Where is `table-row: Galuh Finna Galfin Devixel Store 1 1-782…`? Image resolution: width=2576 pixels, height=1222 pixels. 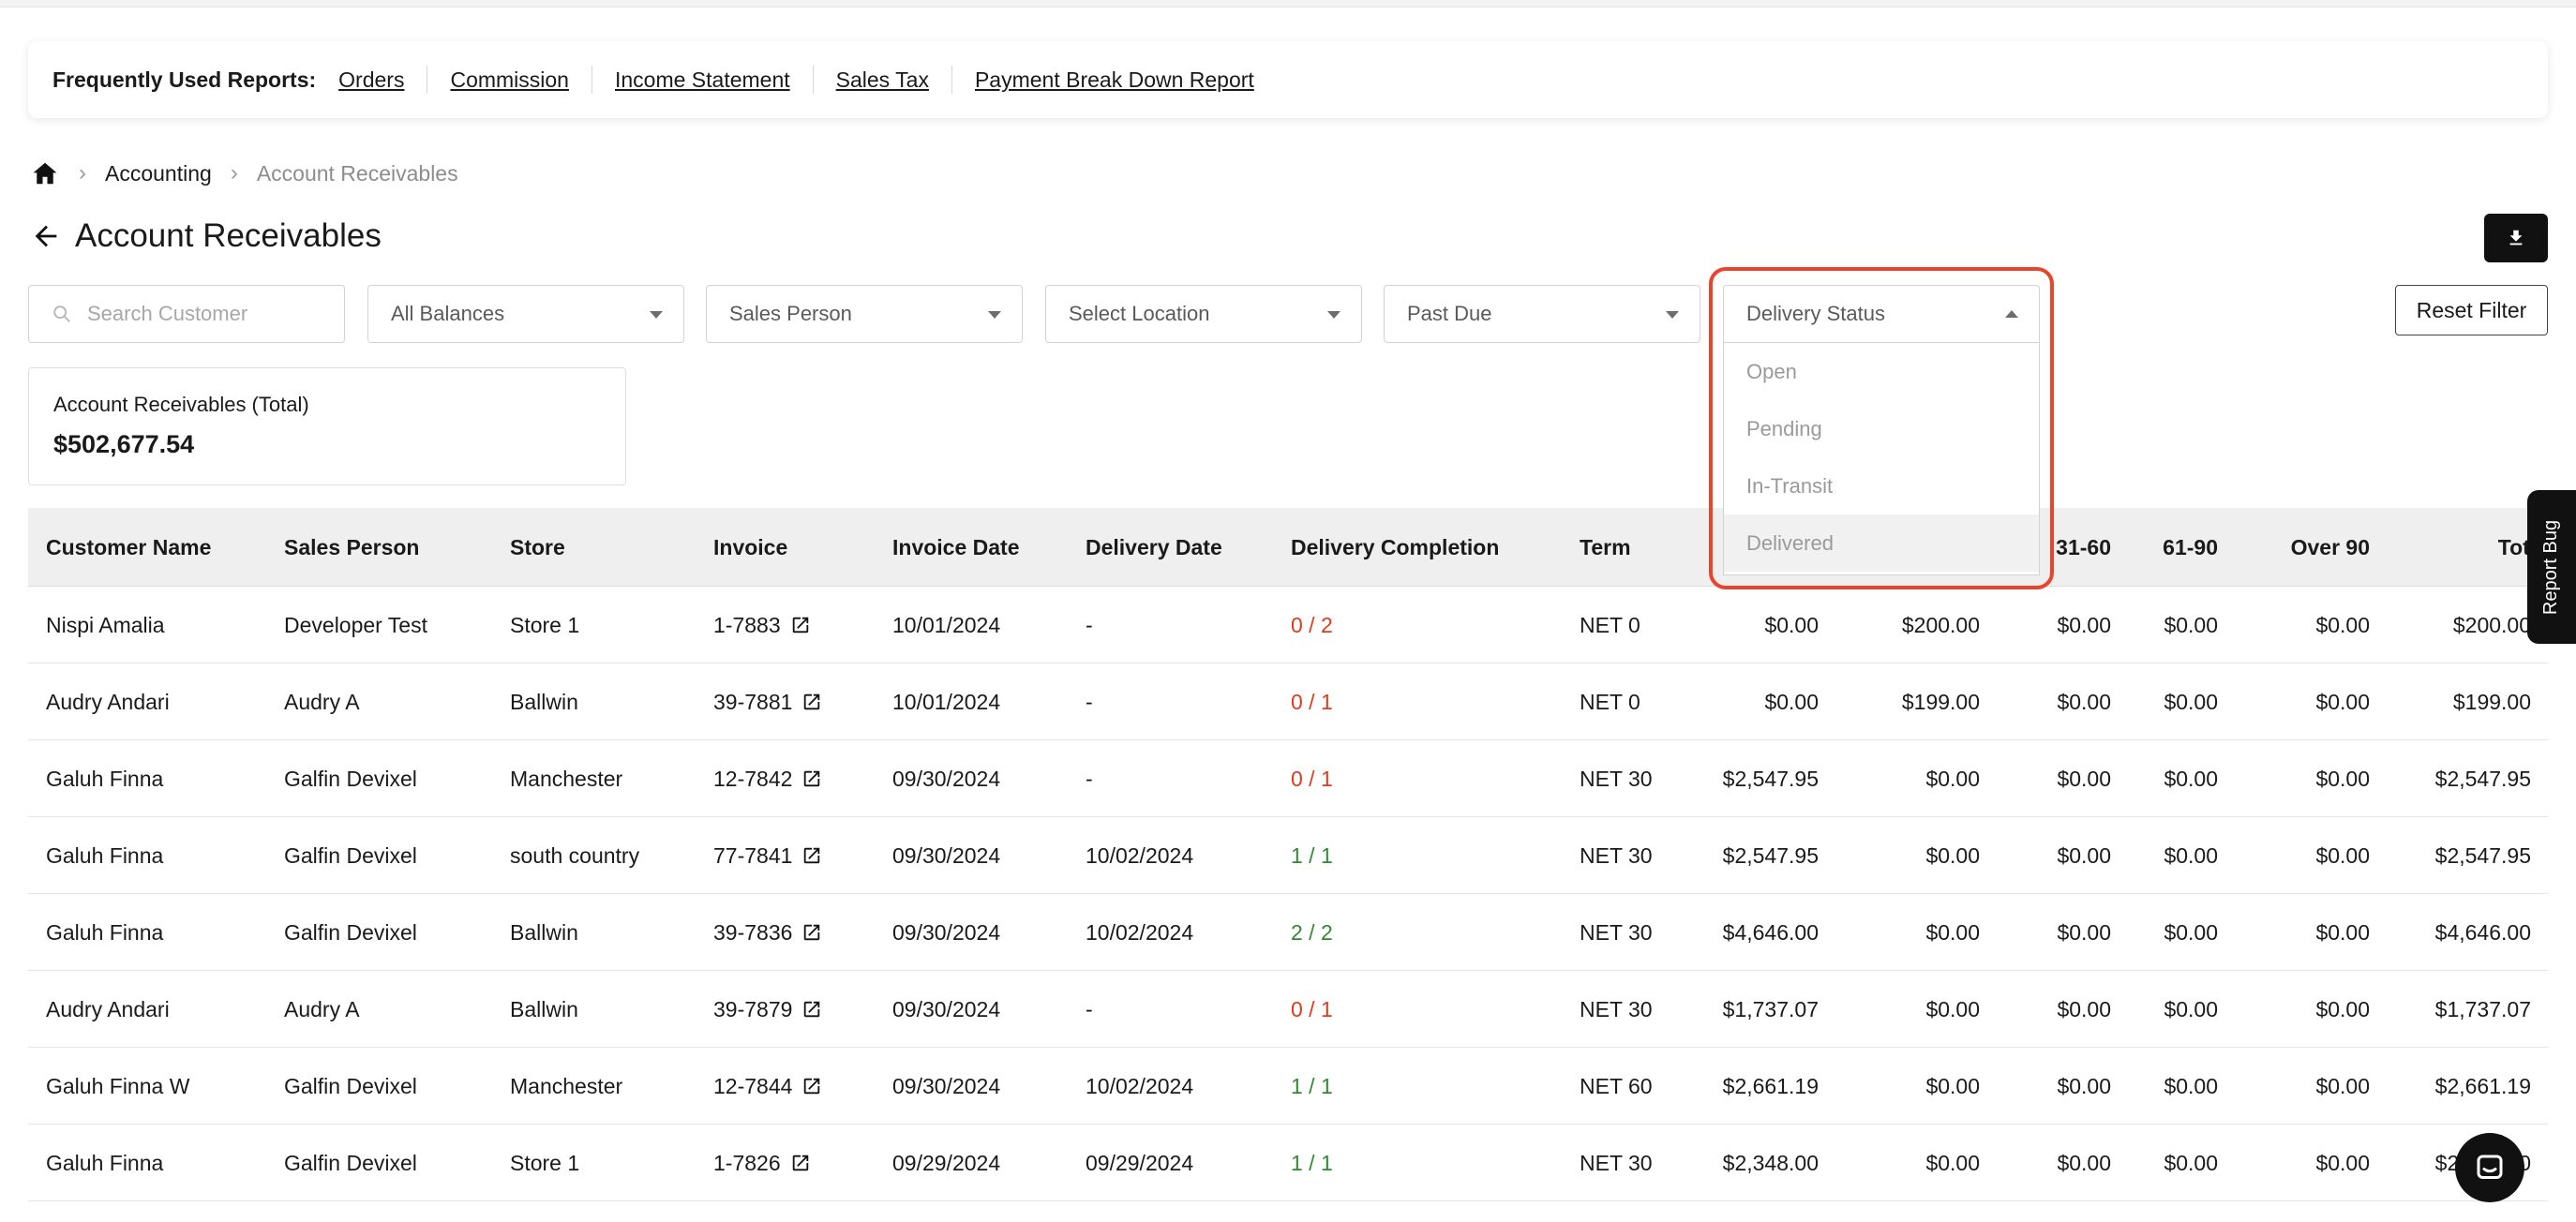
table-row: Galuh Finna Galfin Devixel Store 1 1-782… is located at coordinates (1288, 1163).